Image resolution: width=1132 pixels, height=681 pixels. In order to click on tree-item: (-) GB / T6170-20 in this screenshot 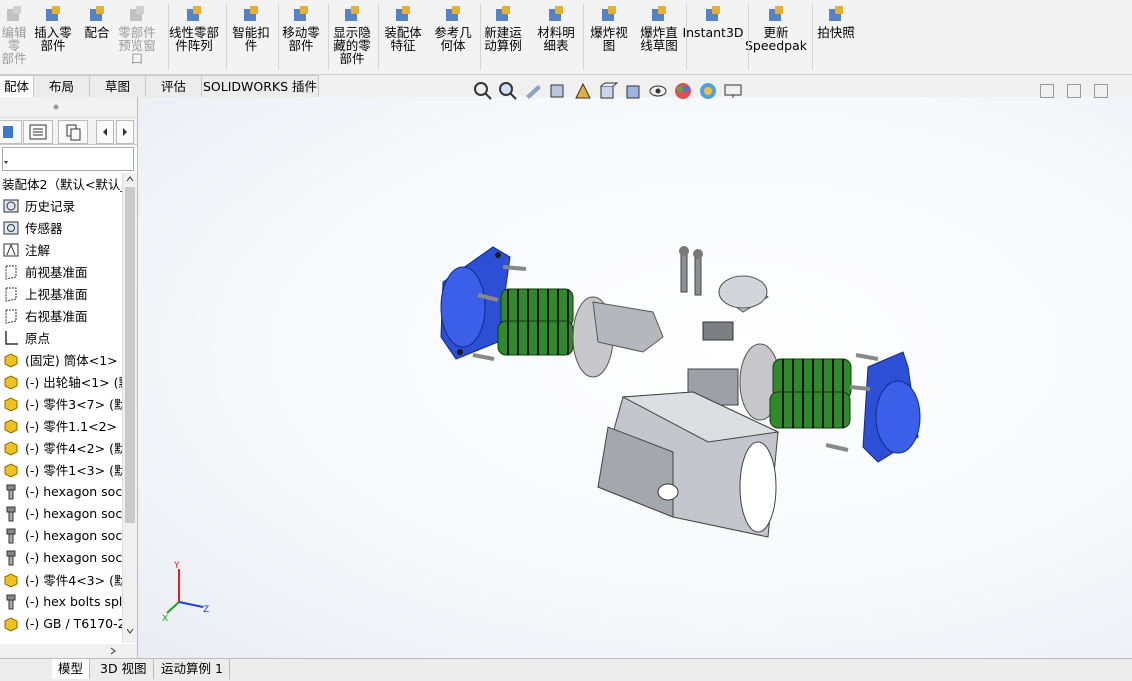, I will do `click(62, 623)`.